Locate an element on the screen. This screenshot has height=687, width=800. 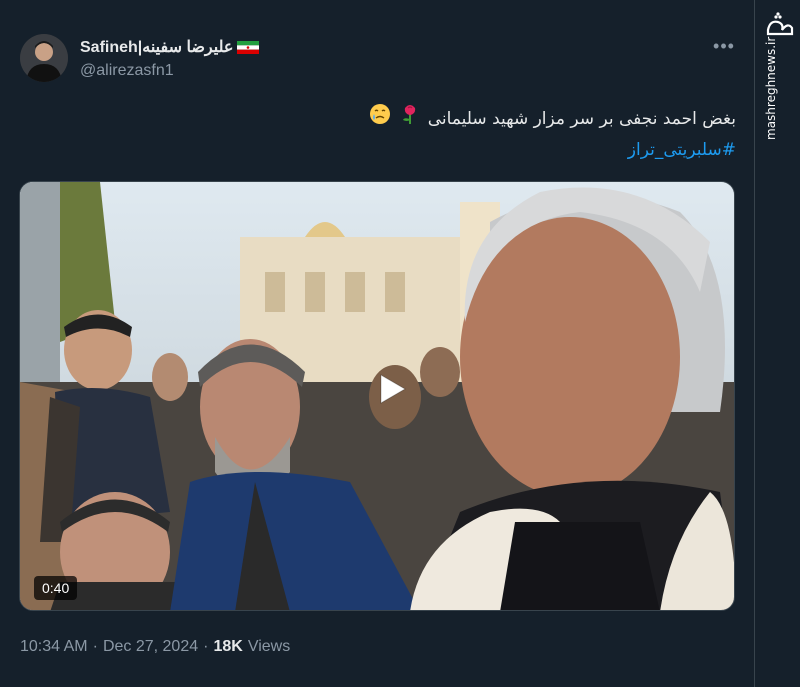
more-options-icon: ••• is located at coordinates (724, 46).